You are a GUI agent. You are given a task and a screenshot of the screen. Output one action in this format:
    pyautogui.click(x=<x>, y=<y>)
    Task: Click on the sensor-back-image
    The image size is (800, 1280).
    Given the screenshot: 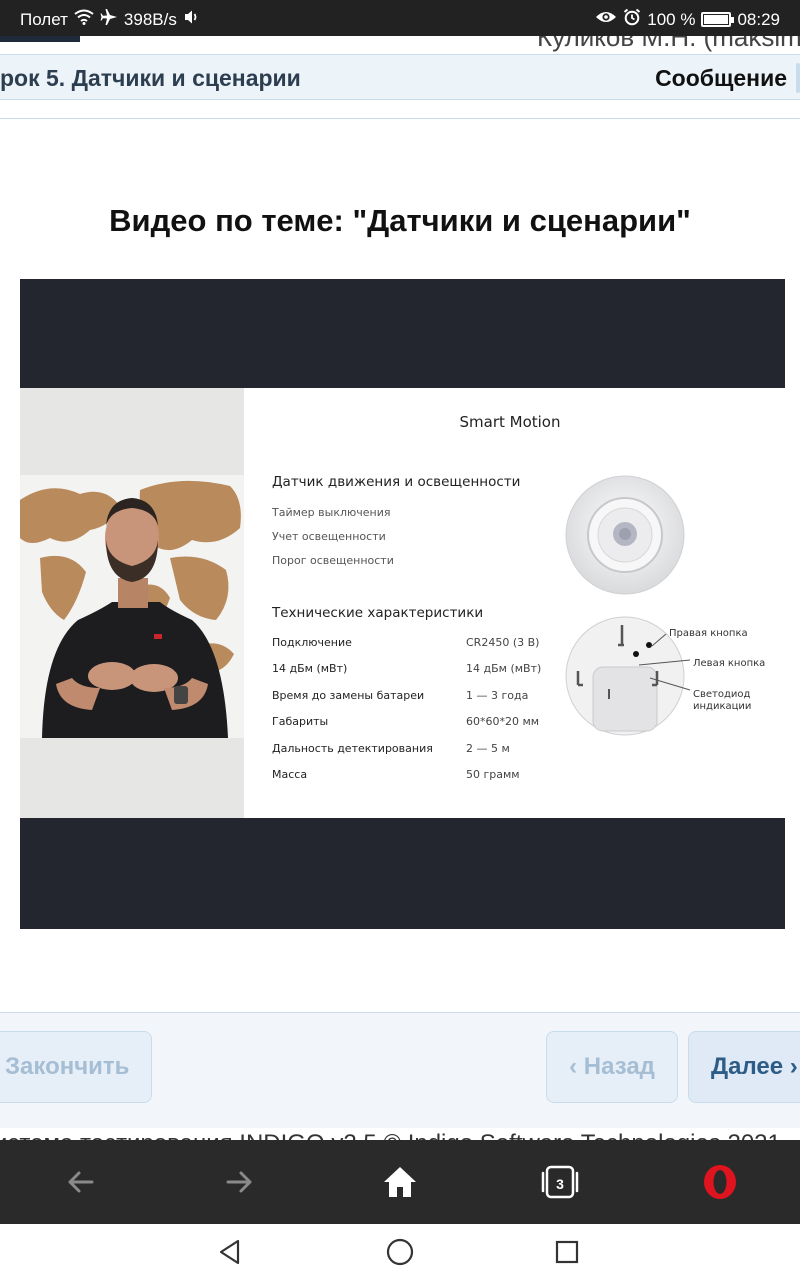 What is the action you would take?
    pyautogui.click(x=625, y=676)
    